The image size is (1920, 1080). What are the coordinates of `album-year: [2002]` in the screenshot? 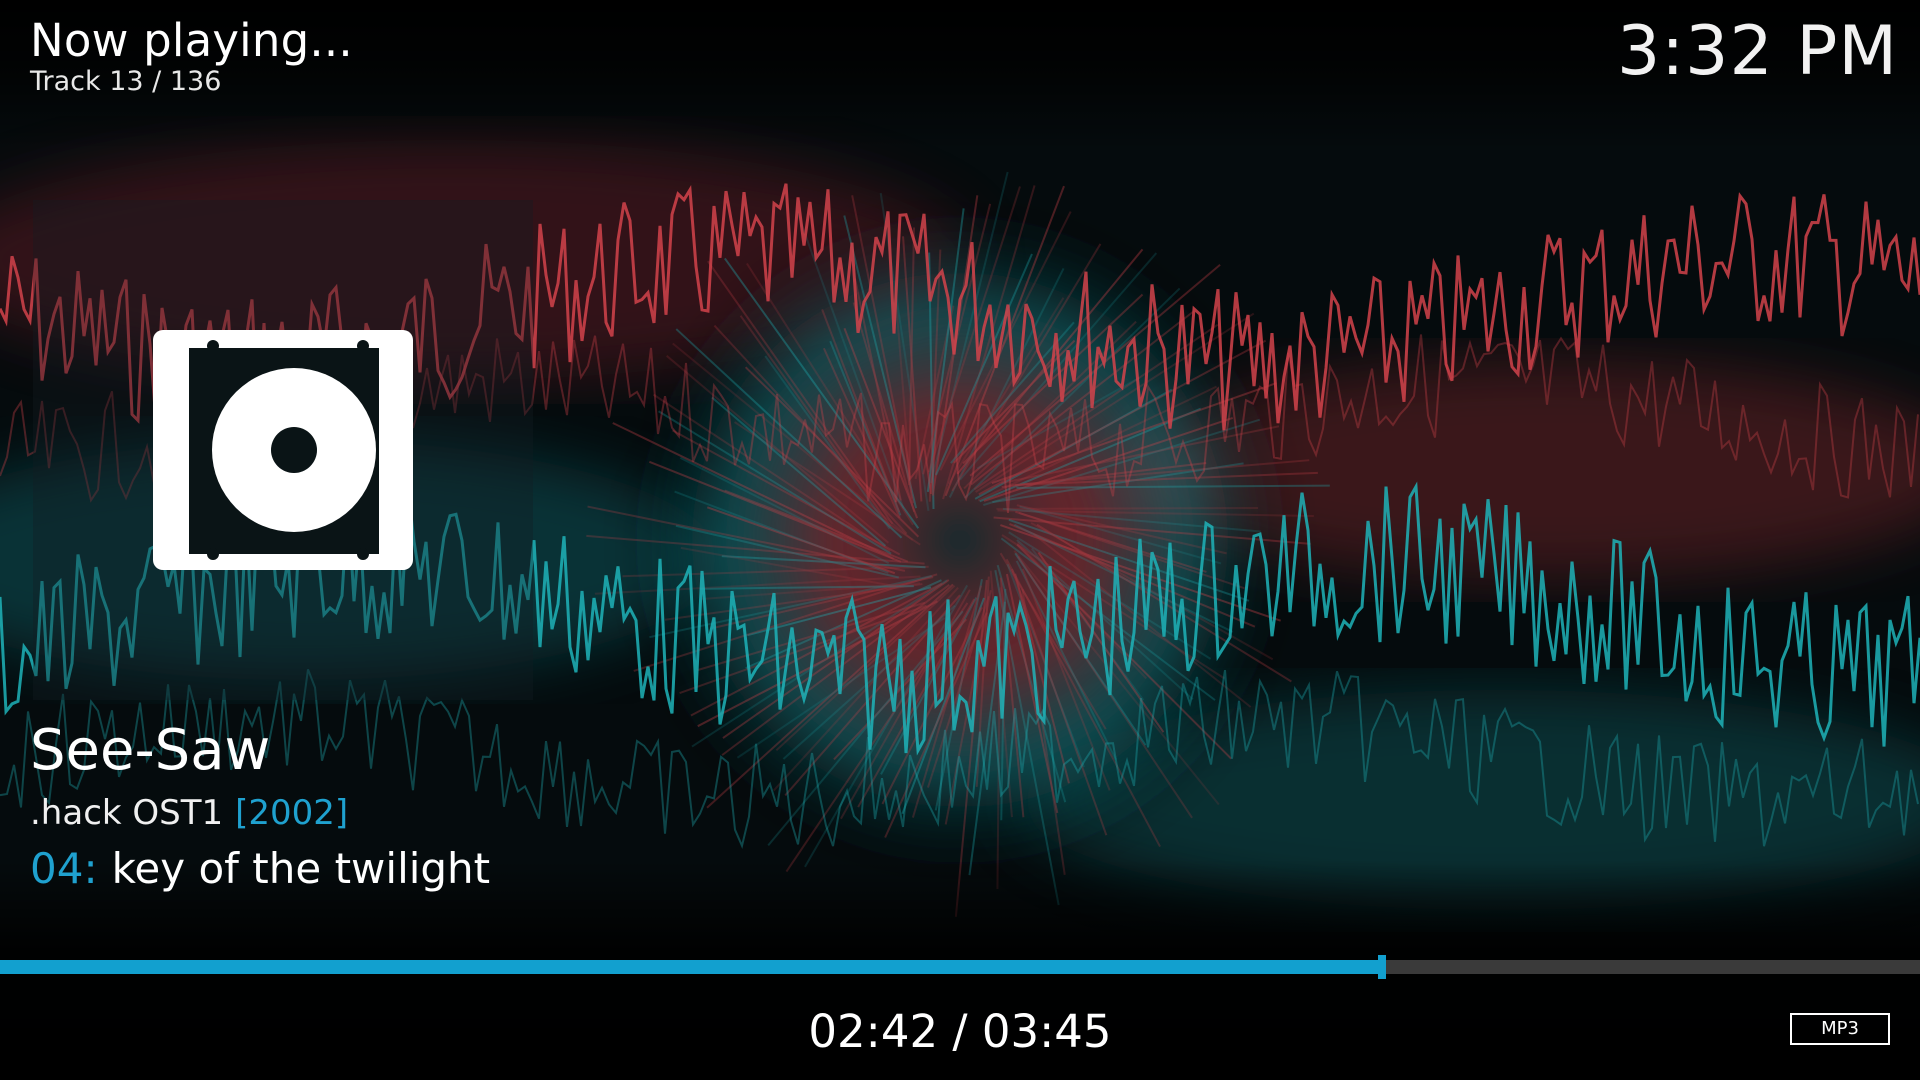 It's located at (292, 813).